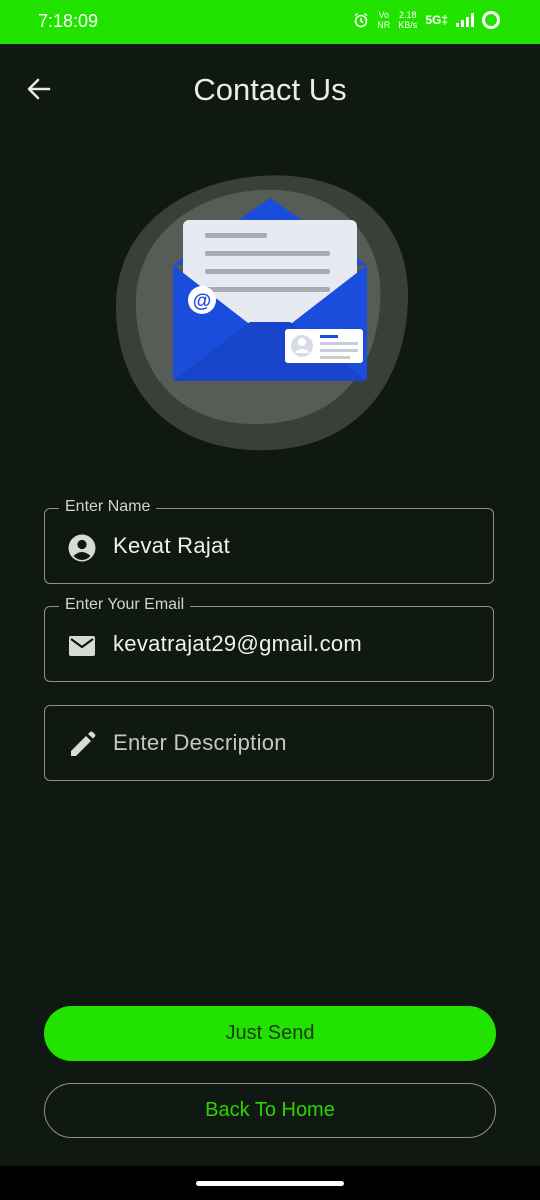  What do you see at coordinates (262, 313) in the screenshot?
I see `contact-envelope-illustration: @` at bounding box center [262, 313].